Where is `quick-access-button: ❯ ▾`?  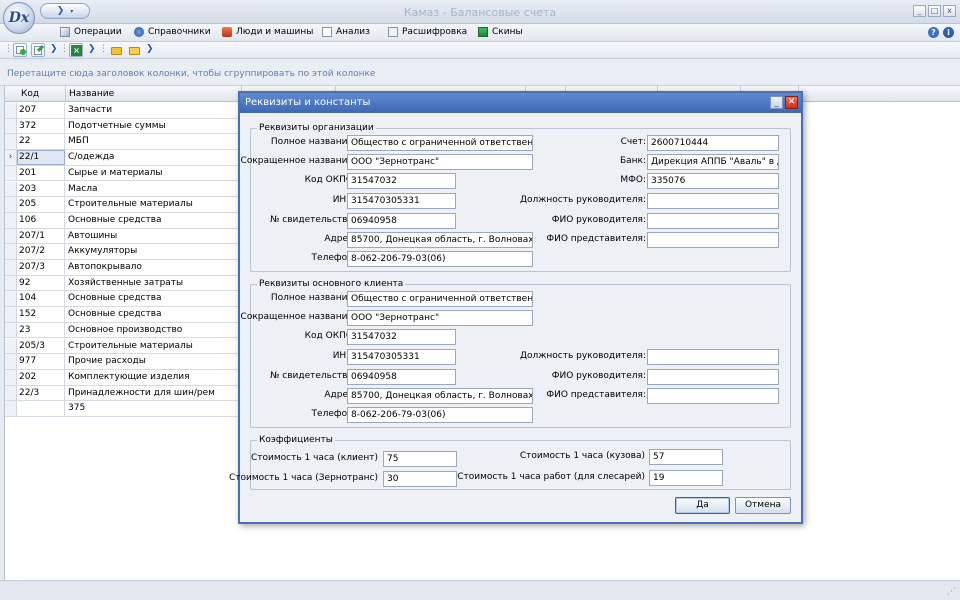 quick-access-button: ❯ ▾ is located at coordinates (65, 11).